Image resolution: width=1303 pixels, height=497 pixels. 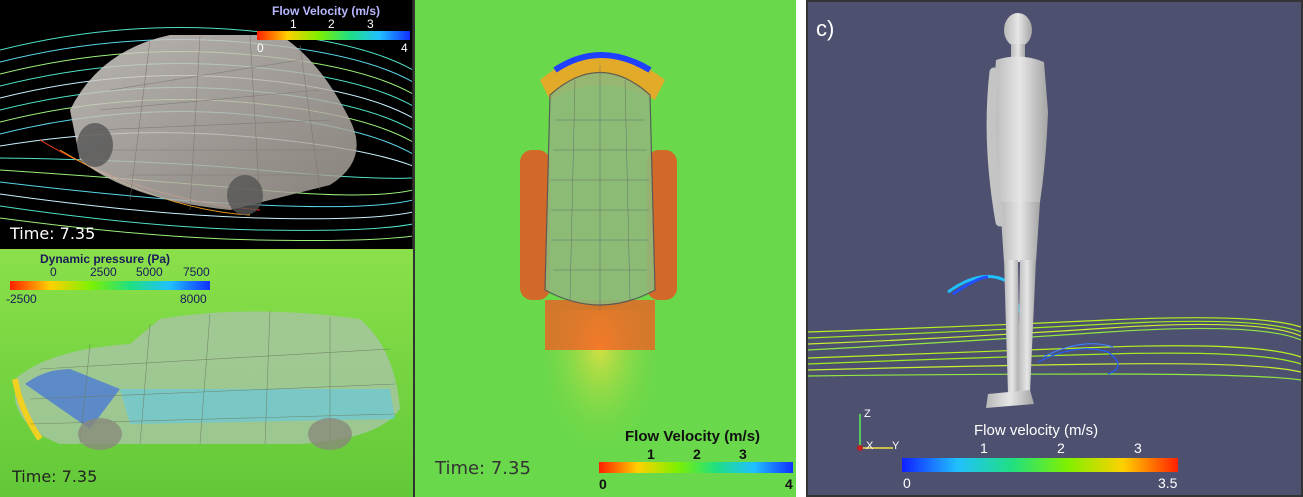 What do you see at coordinates (1036, 430) in the screenshot?
I see `colorbar-title: Flow velocity (m/s)` at bounding box center [1036, 430].